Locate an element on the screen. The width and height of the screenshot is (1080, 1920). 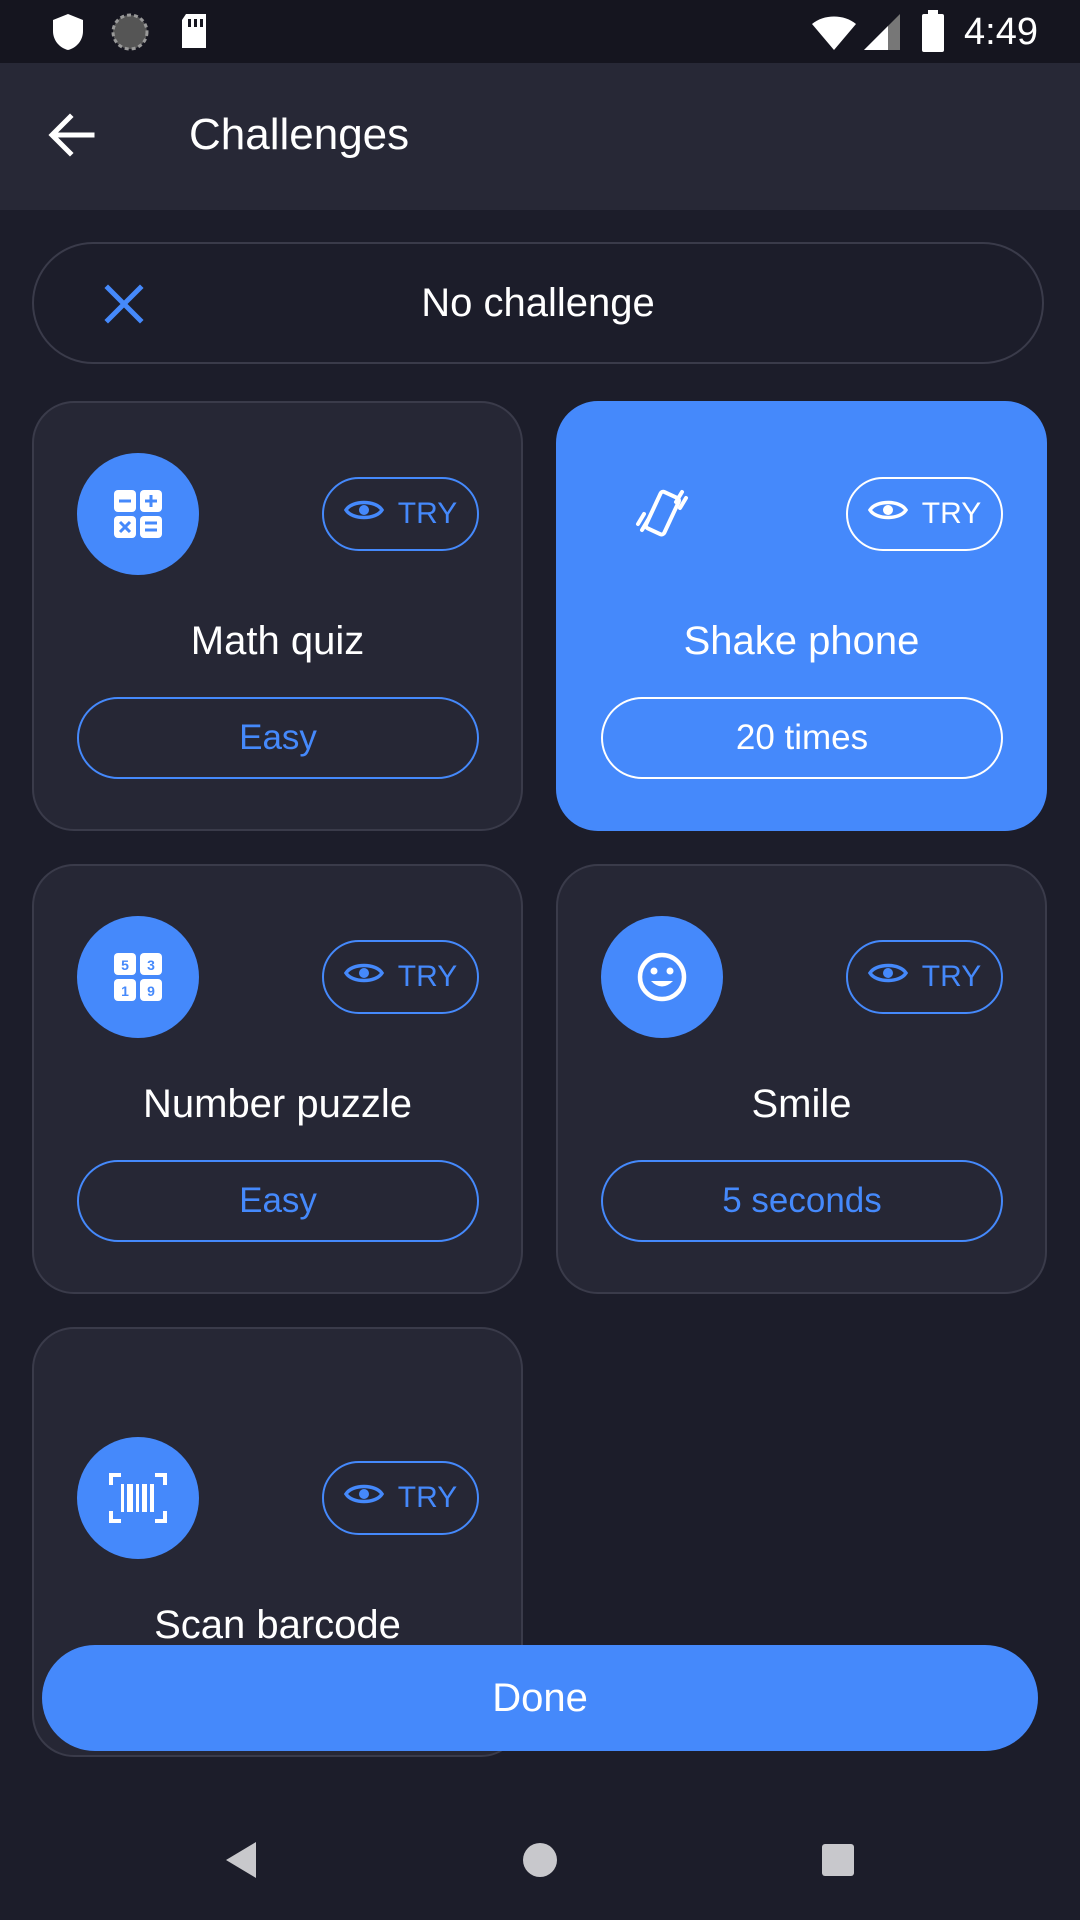
barcode-scan-icon is located at coordinates (138, 1498).